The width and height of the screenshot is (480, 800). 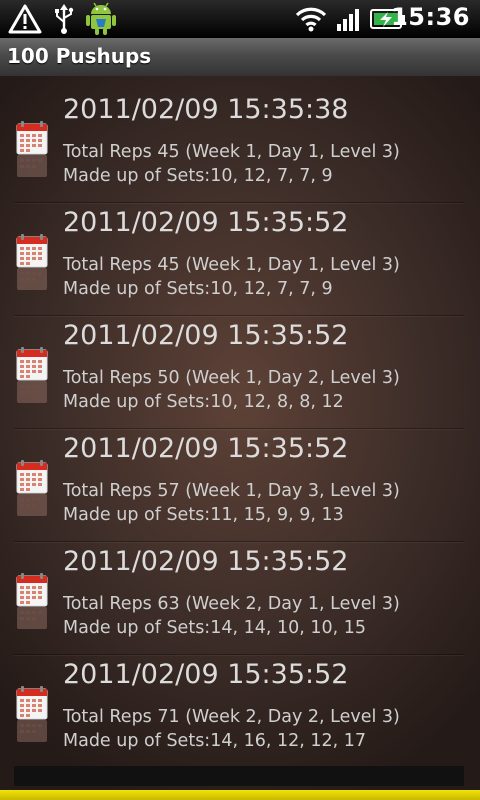 I want to click on entry-total-reps: Total Reps 63 (Week 2, Day 1, Level 3), so click(x=231, y=604).